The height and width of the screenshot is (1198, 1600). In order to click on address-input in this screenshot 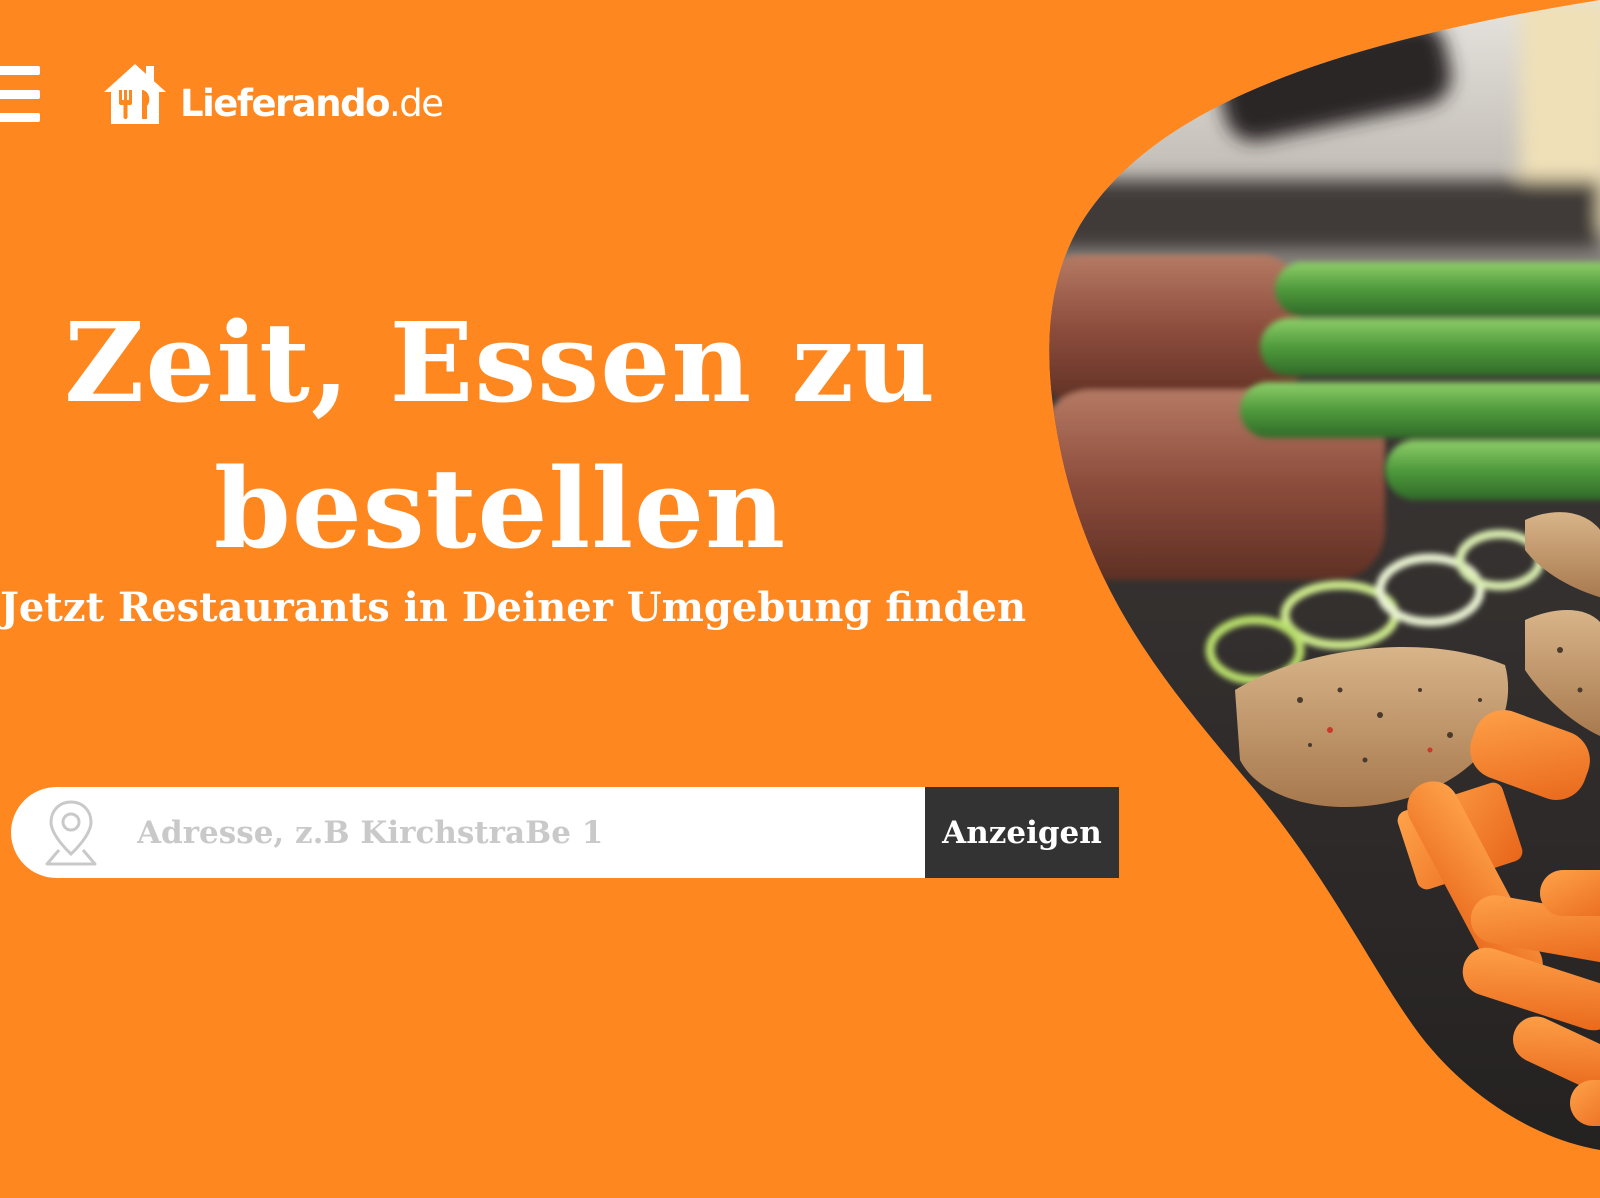, I will do `click(522, 832)`.